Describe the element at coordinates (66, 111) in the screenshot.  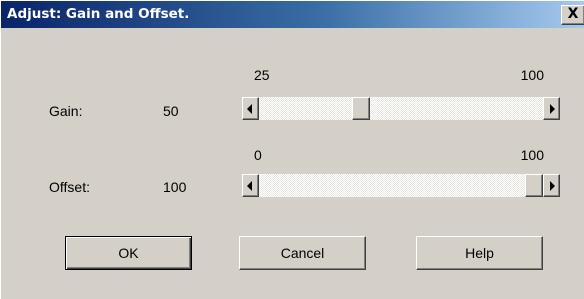
I see `gain-label: Gain:` at that location.